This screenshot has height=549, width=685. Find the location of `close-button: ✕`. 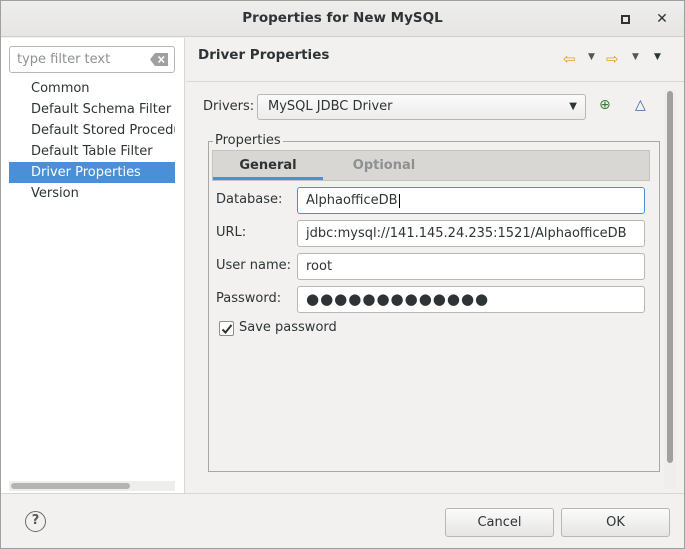

close-button: ✕ is located at coordinates (662, 19).